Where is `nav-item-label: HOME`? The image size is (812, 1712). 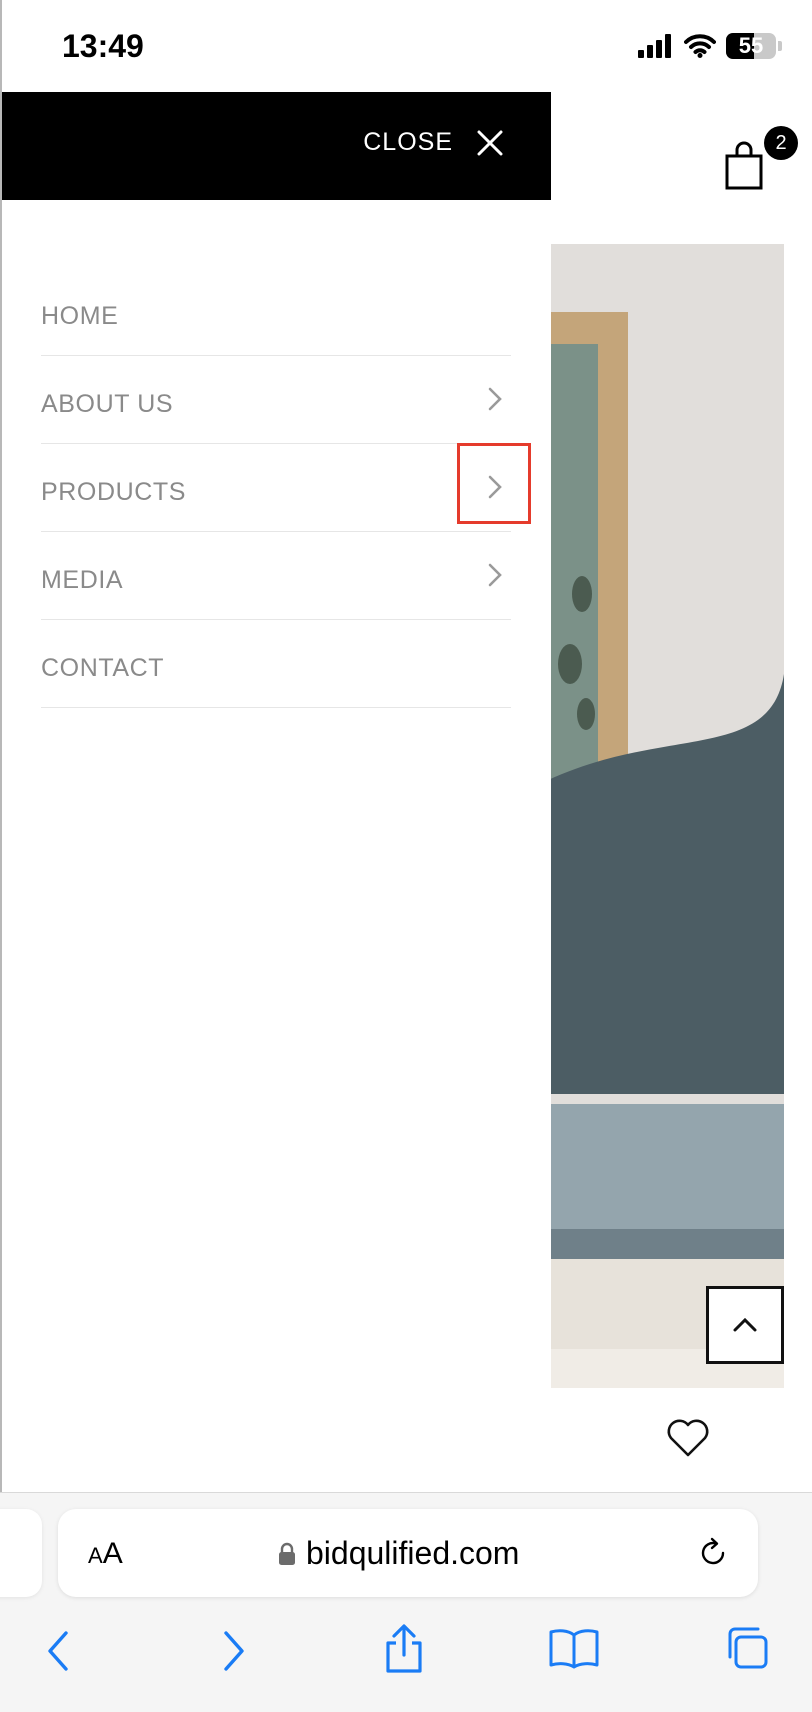
nav-item-label: HOME is located at coordinates (80, 316).